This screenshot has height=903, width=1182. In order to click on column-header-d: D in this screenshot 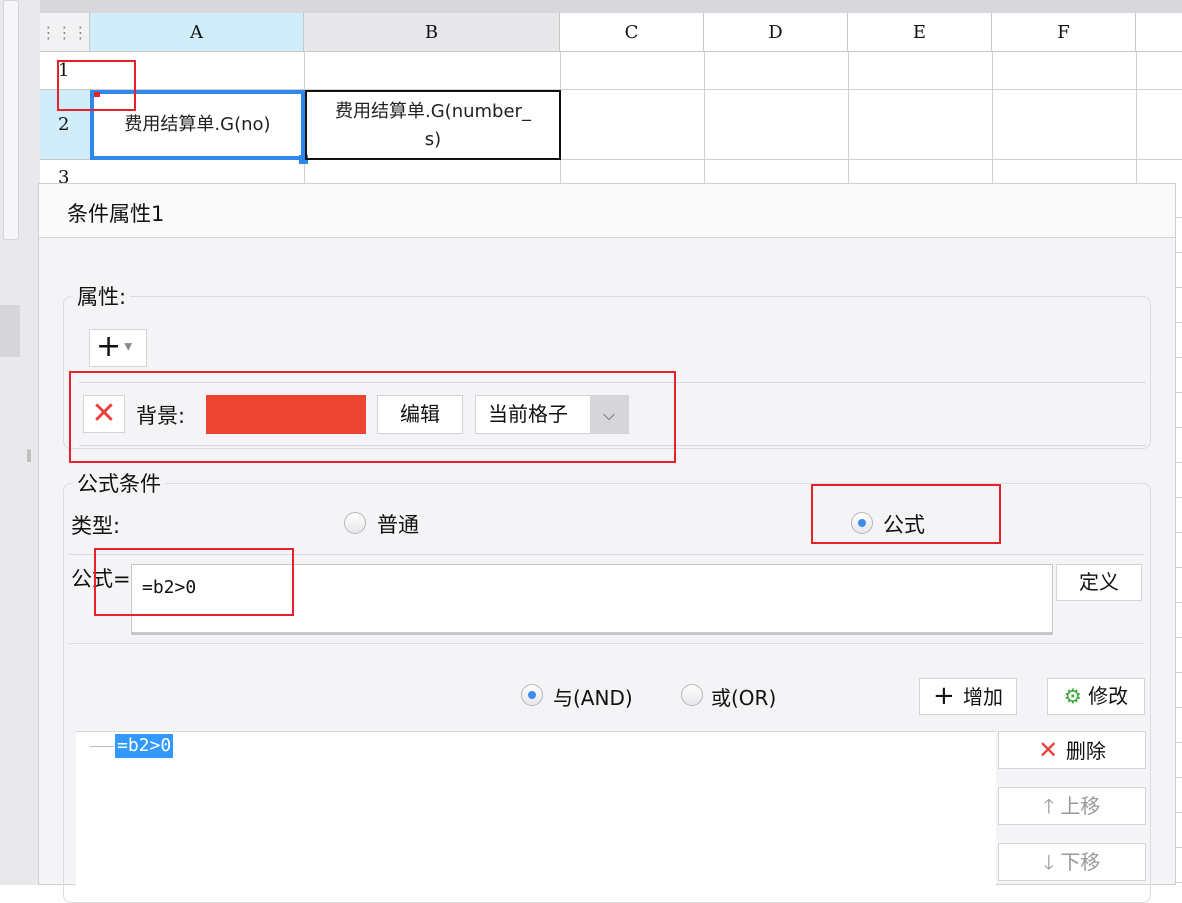, I will do `click(776, 32)`.